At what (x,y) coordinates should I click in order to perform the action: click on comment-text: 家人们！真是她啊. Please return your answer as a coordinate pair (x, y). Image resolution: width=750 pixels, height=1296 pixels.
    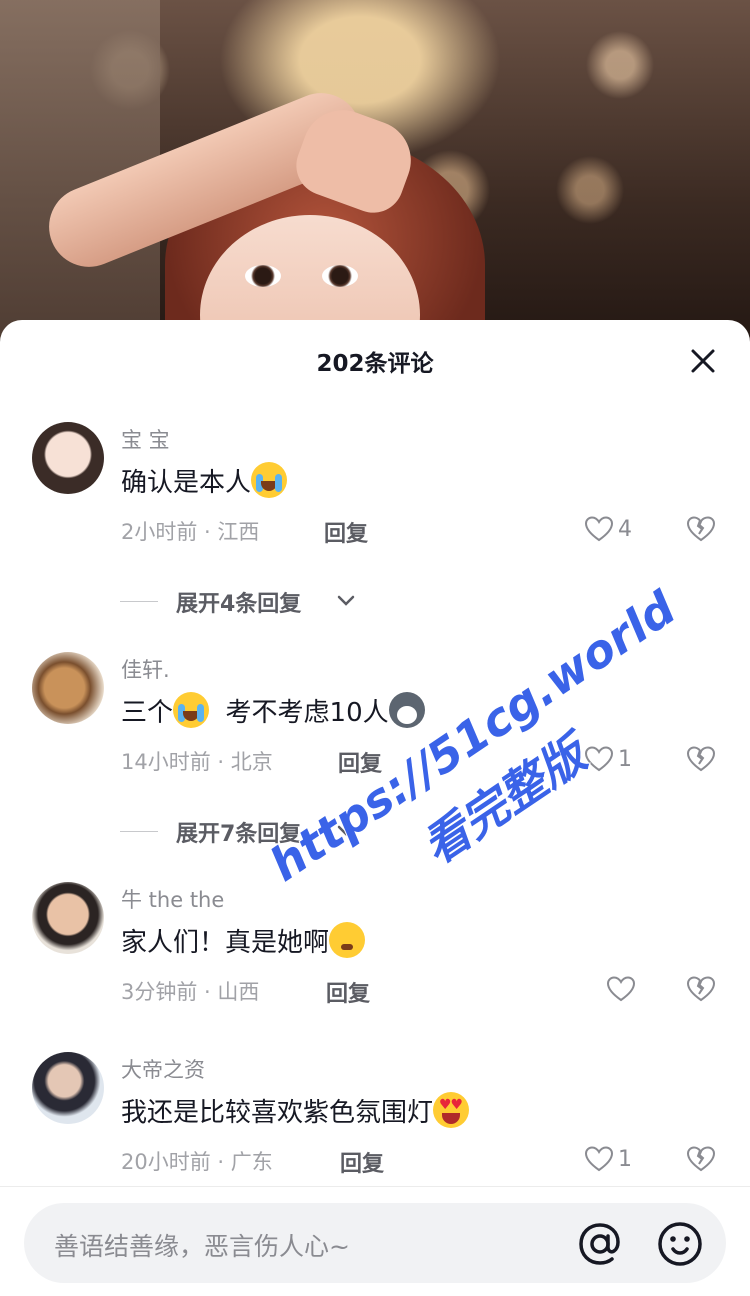
    Looking at the image, I should click on (243, 940).